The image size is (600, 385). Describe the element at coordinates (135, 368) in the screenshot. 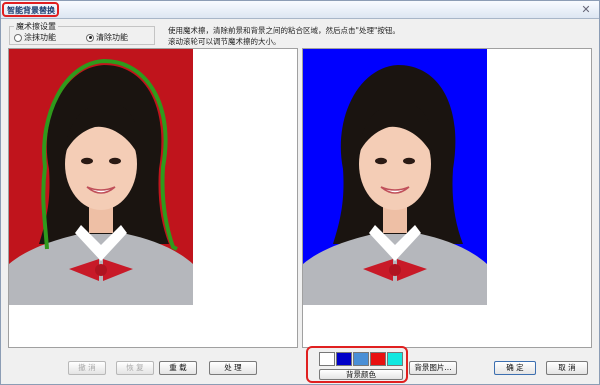

I see `redo-button: 恢 复` at that location.